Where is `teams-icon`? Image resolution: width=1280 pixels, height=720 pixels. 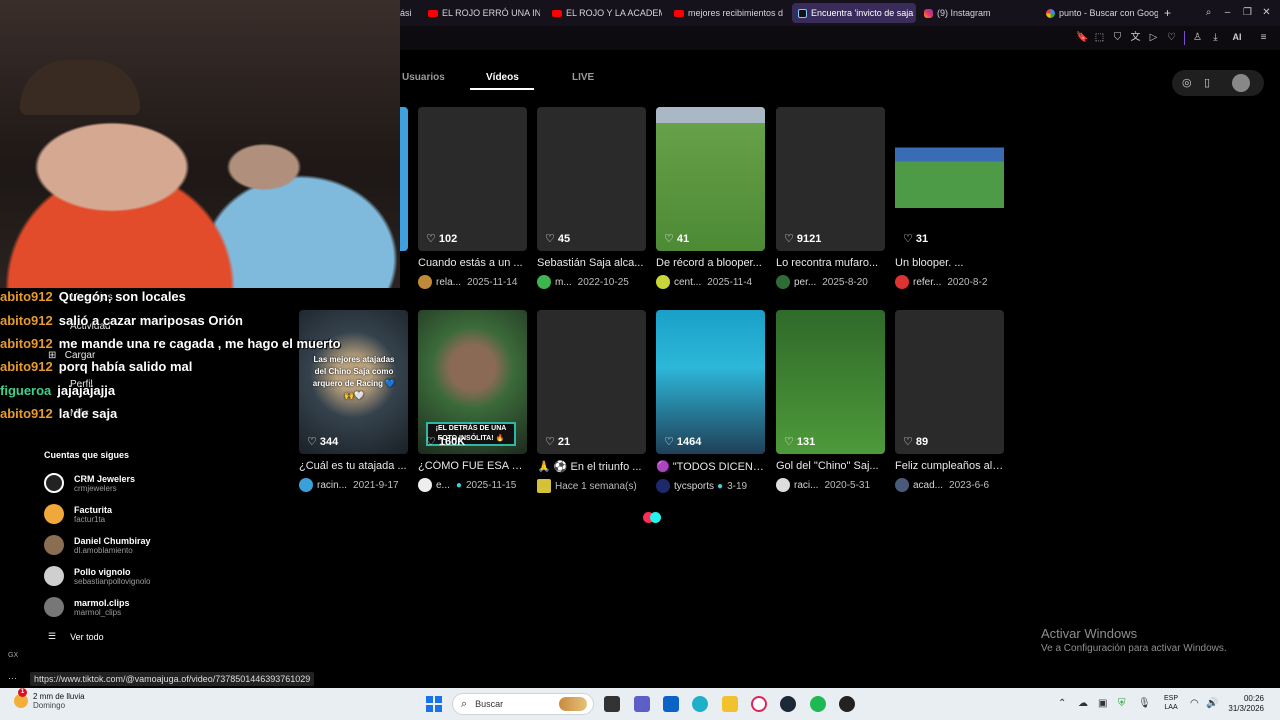 teams-icon is located at coordinates (642, 704).